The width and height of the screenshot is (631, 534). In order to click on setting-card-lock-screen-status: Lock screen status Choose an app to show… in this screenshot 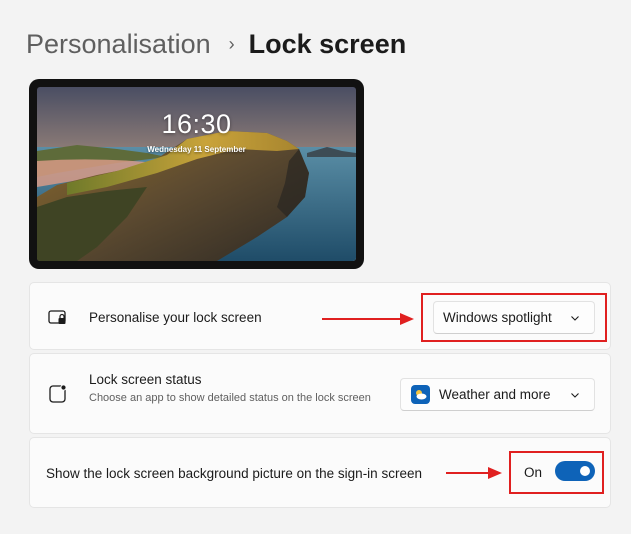, I will do `click(320, 393)`.